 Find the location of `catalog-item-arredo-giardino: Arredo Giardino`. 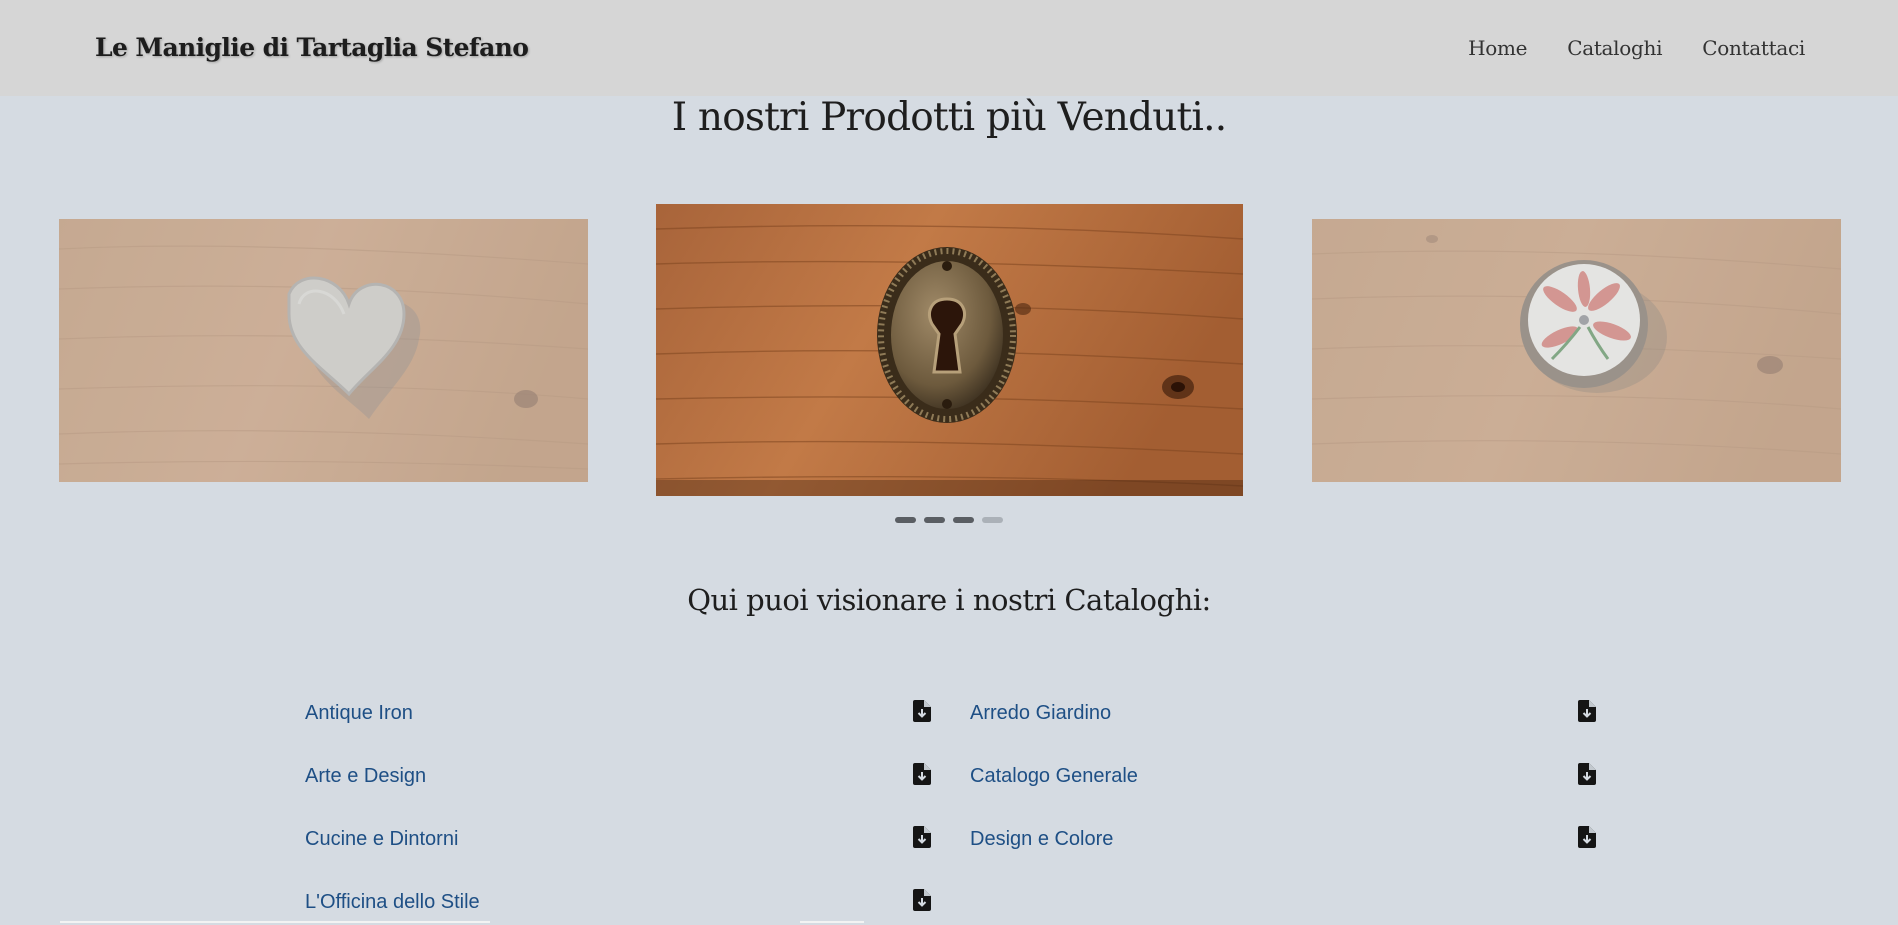

catalog-item-arredo-giardino: Arredo Giardino is located at coordinates (1284, 713).